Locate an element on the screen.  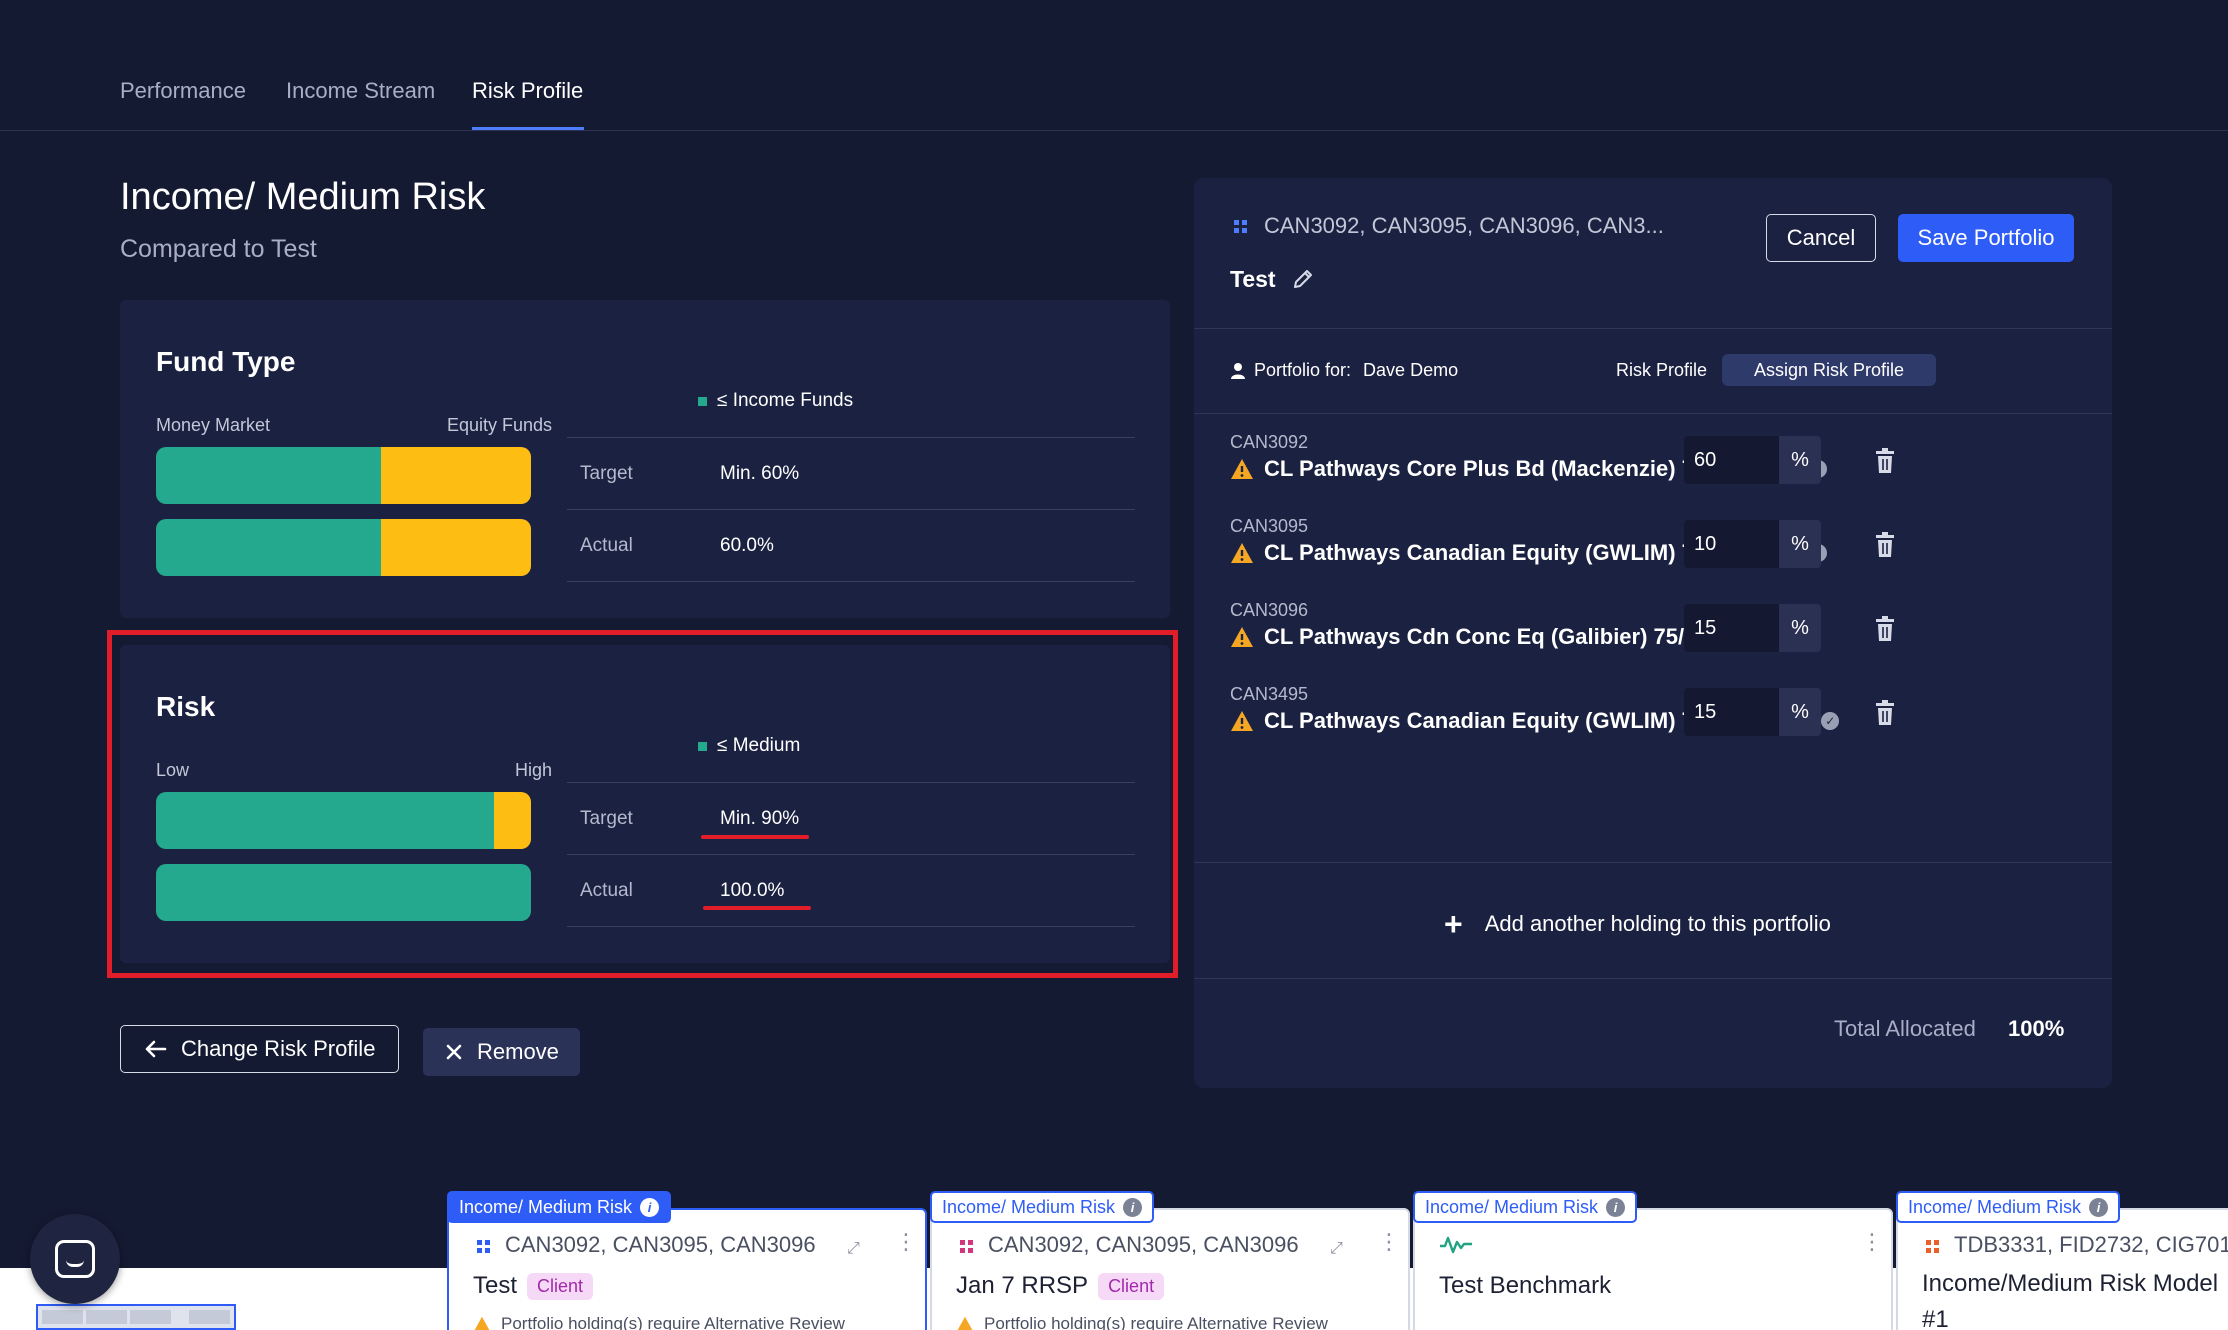
add-holding-button: + Add another holding to this portfolio is located at coordinates (1637, 924).